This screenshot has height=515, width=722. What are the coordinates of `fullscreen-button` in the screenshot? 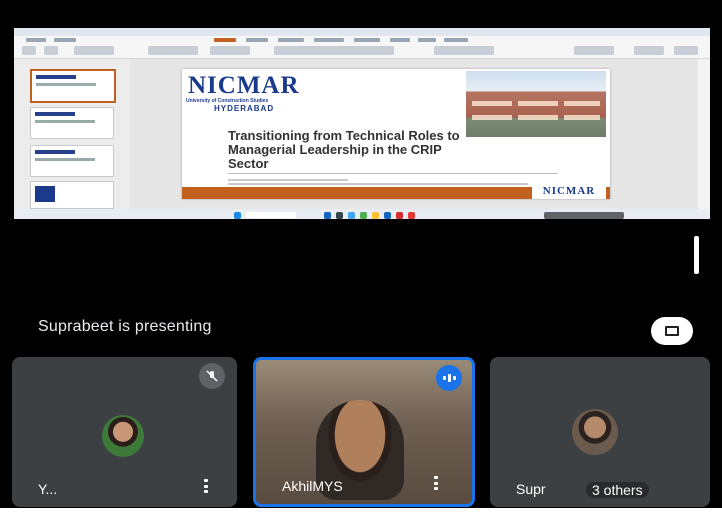 It's located at (672, 331).